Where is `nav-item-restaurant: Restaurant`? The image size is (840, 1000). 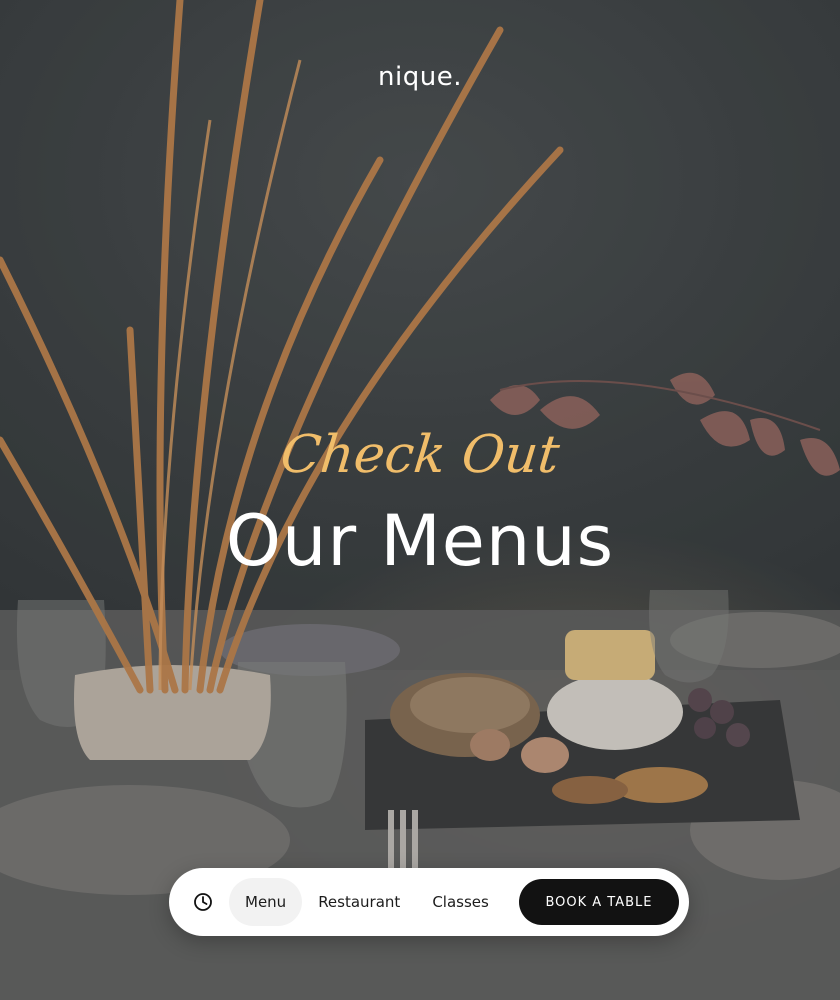 nav-item-restaurant: Restaurant is located at coordinates (359, 902).